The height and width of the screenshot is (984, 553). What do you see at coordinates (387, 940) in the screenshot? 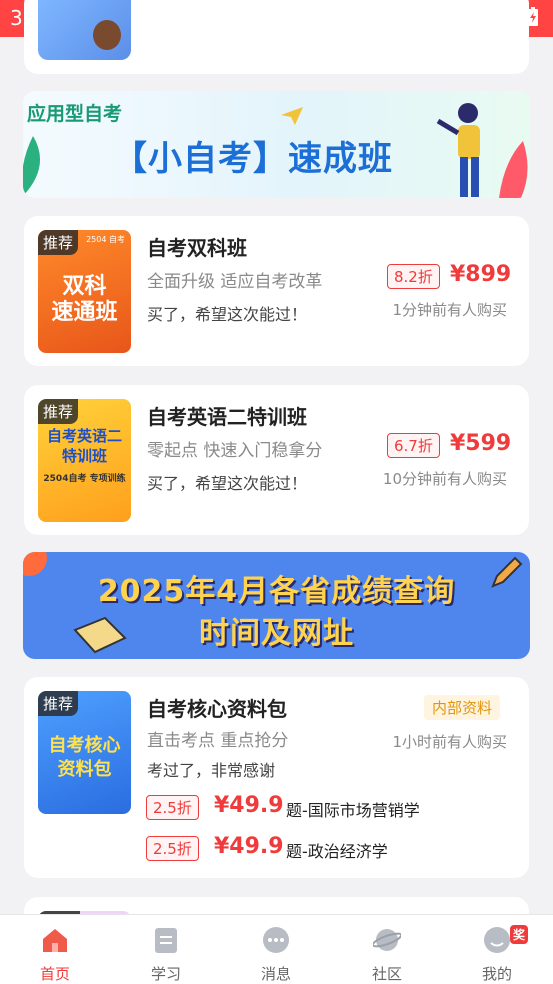
I see `planet-icon` at bounding box center [387, 940].